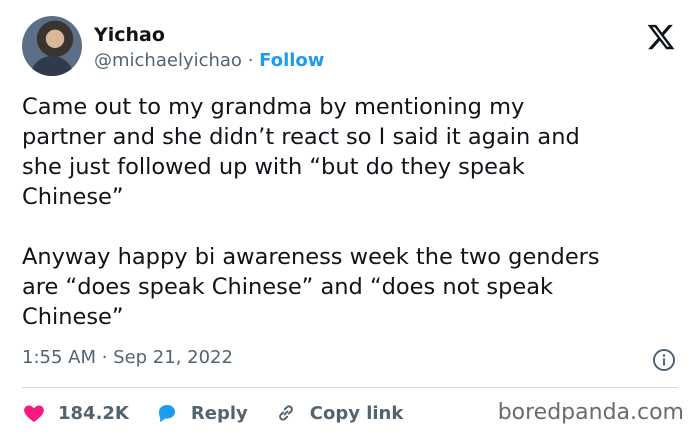 Image resolution: width=700 pixels, height=440 pixels. I want to click on reply-button: Reply, so click(201, 413).